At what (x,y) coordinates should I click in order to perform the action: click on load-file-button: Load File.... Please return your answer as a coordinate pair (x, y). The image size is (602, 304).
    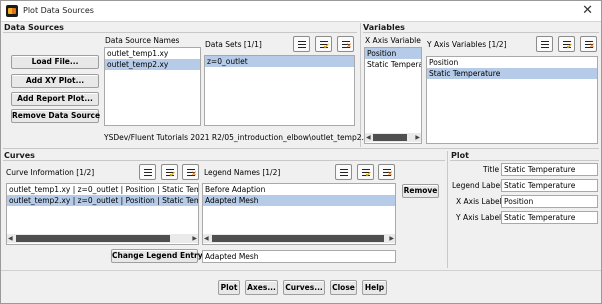
    Looking at the image, I should click on (55, 62).